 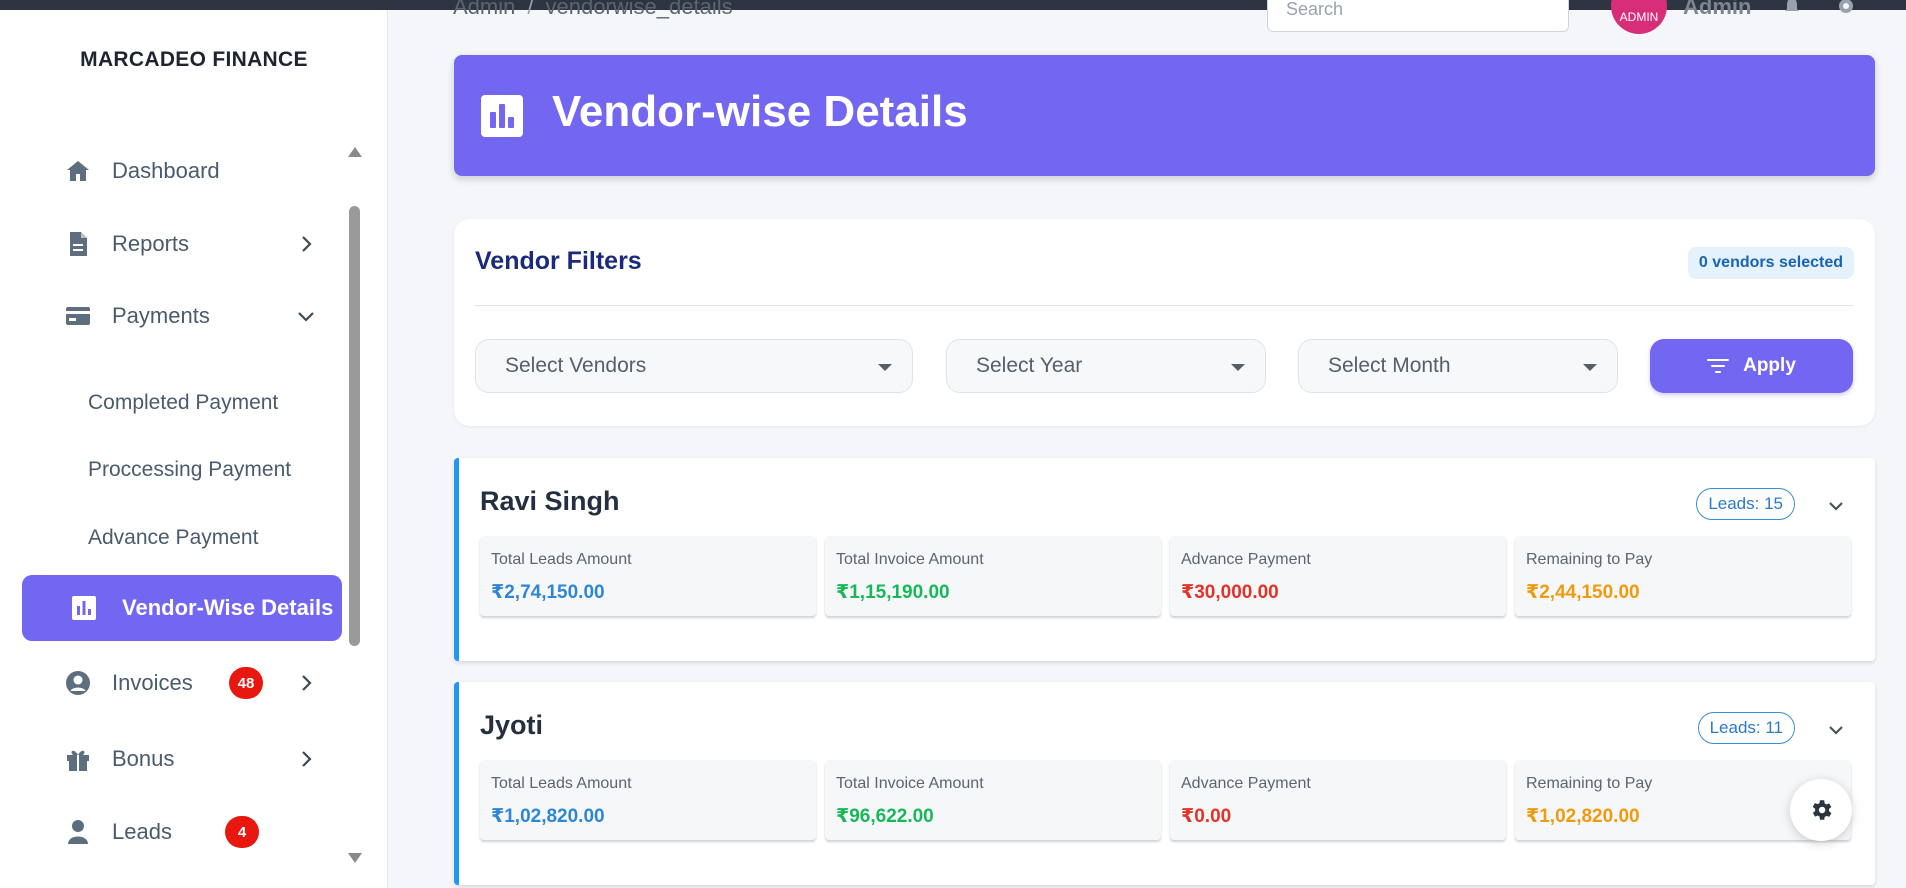 I want to click on sidebar-item-reports: Reports, so click(x=182, y=244).